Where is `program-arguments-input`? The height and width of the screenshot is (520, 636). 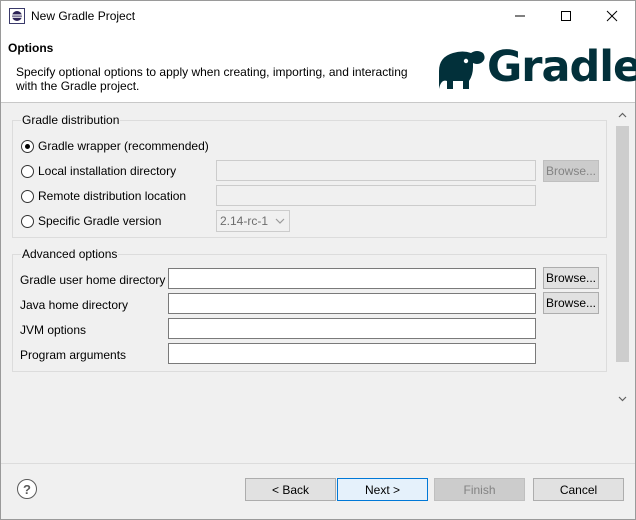
program-arguments-input is located at coordinates (352, 353).